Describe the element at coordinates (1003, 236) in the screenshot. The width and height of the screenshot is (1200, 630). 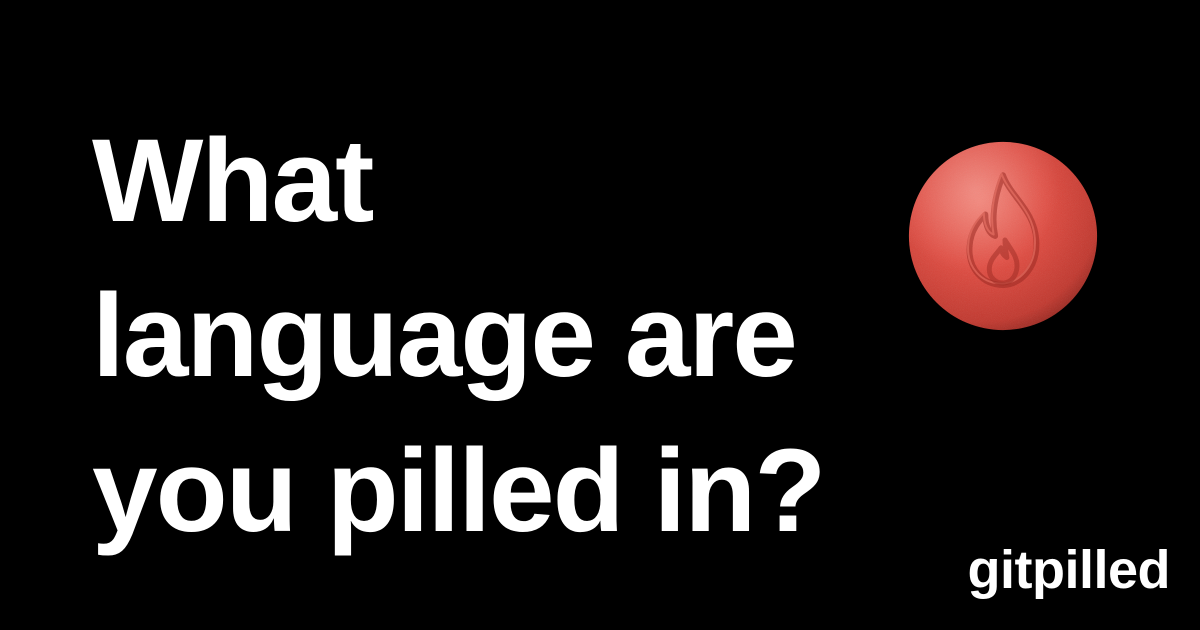
I see `red-pill-image` at that location.